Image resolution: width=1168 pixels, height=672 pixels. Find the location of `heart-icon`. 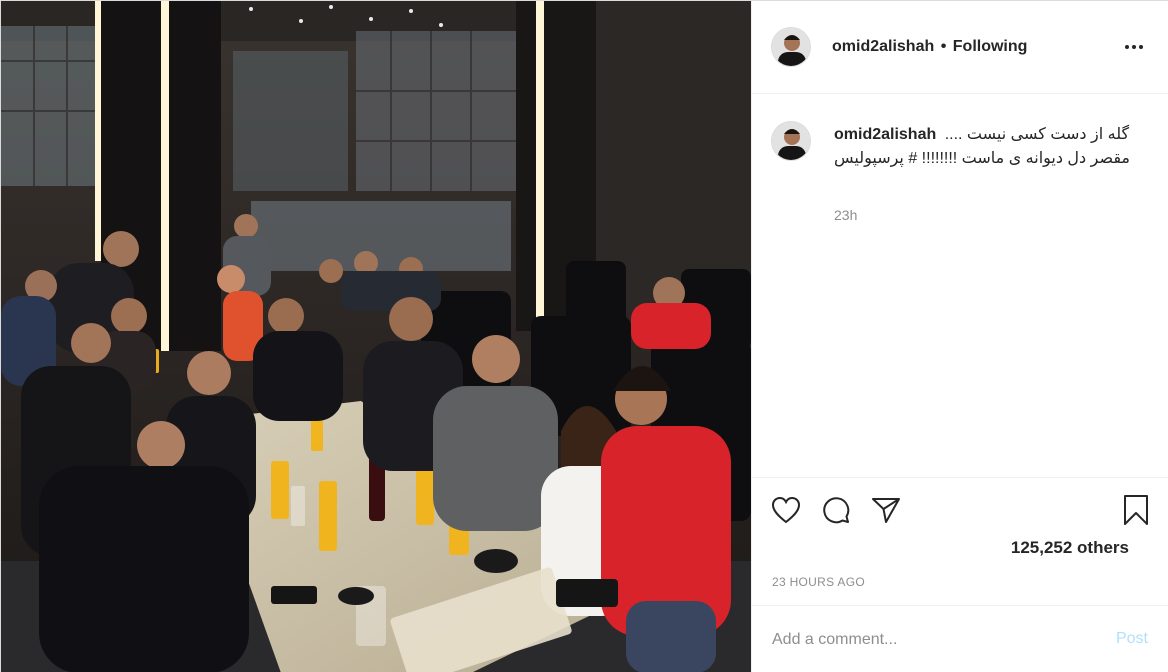

heart-icon is located at coordinates (786, 510).